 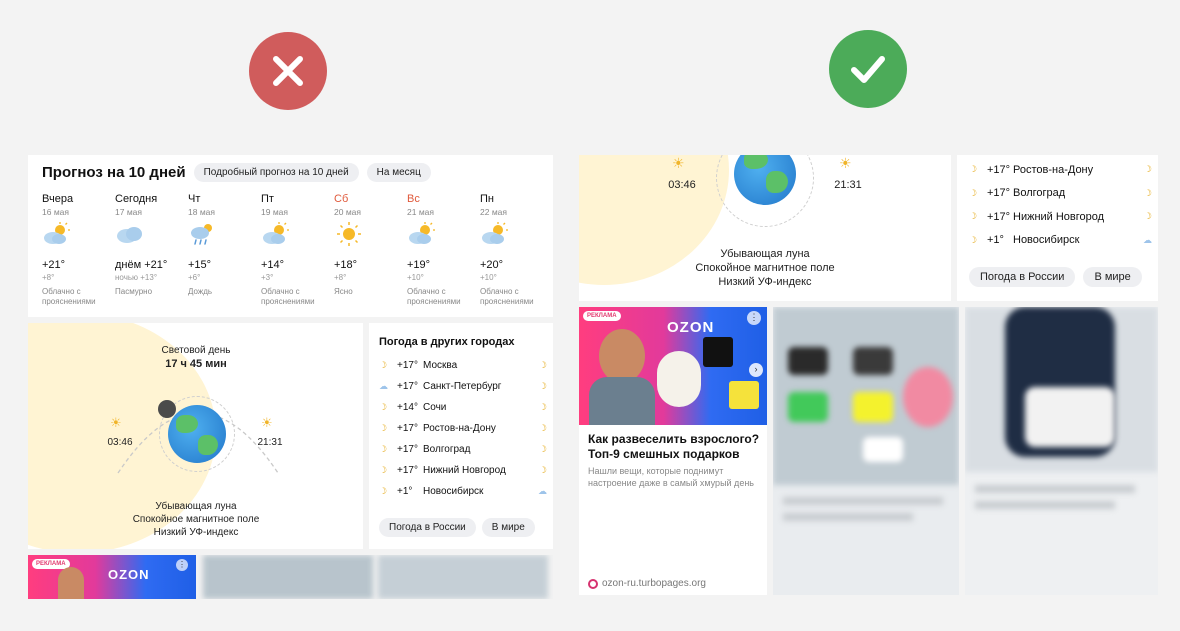 What do you see at coordinates (756, 370) in the screenshot?
I see `next-slide-icon: ›` at bounding box center [756, 370].